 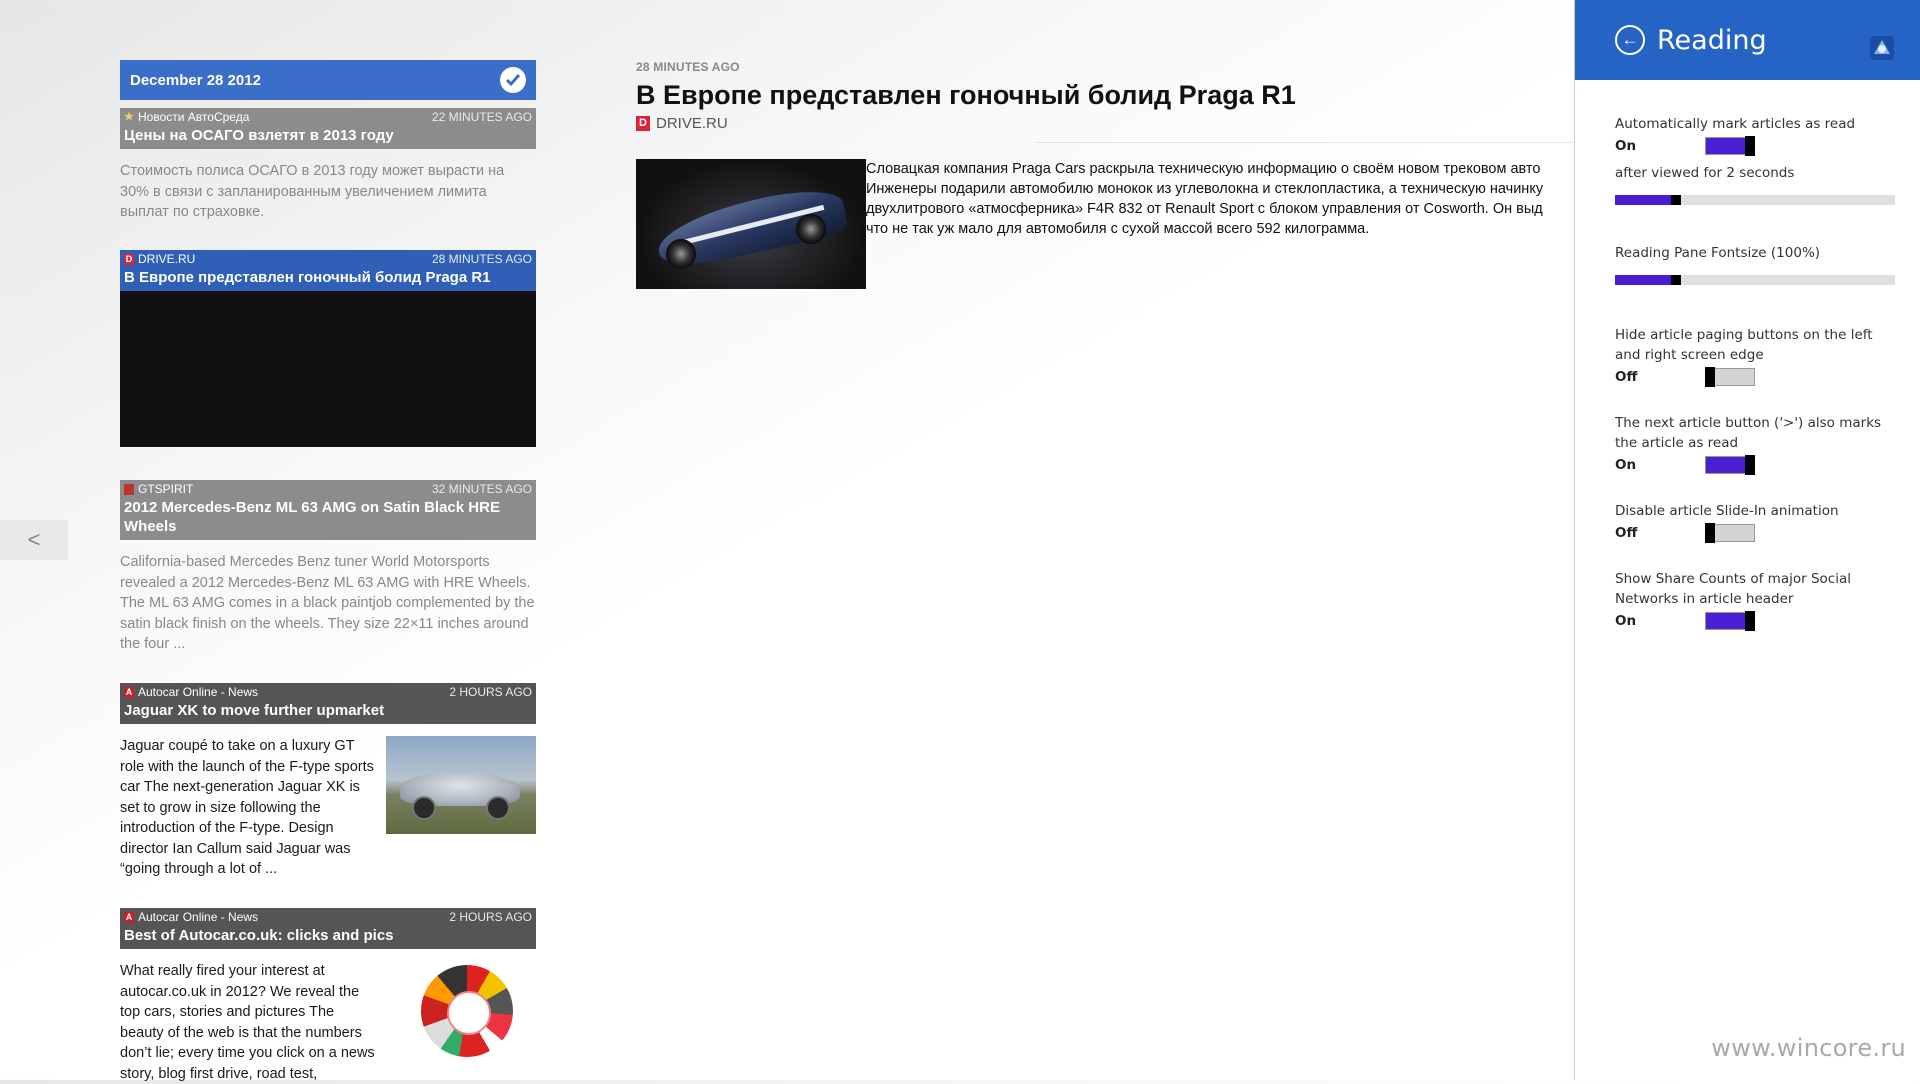 What do you see at coordinates (1755, 522) in the screenshot?
I see `setting-disable-slide: Disable article Slide-In animation Off` at bounding box center [1755, 522].